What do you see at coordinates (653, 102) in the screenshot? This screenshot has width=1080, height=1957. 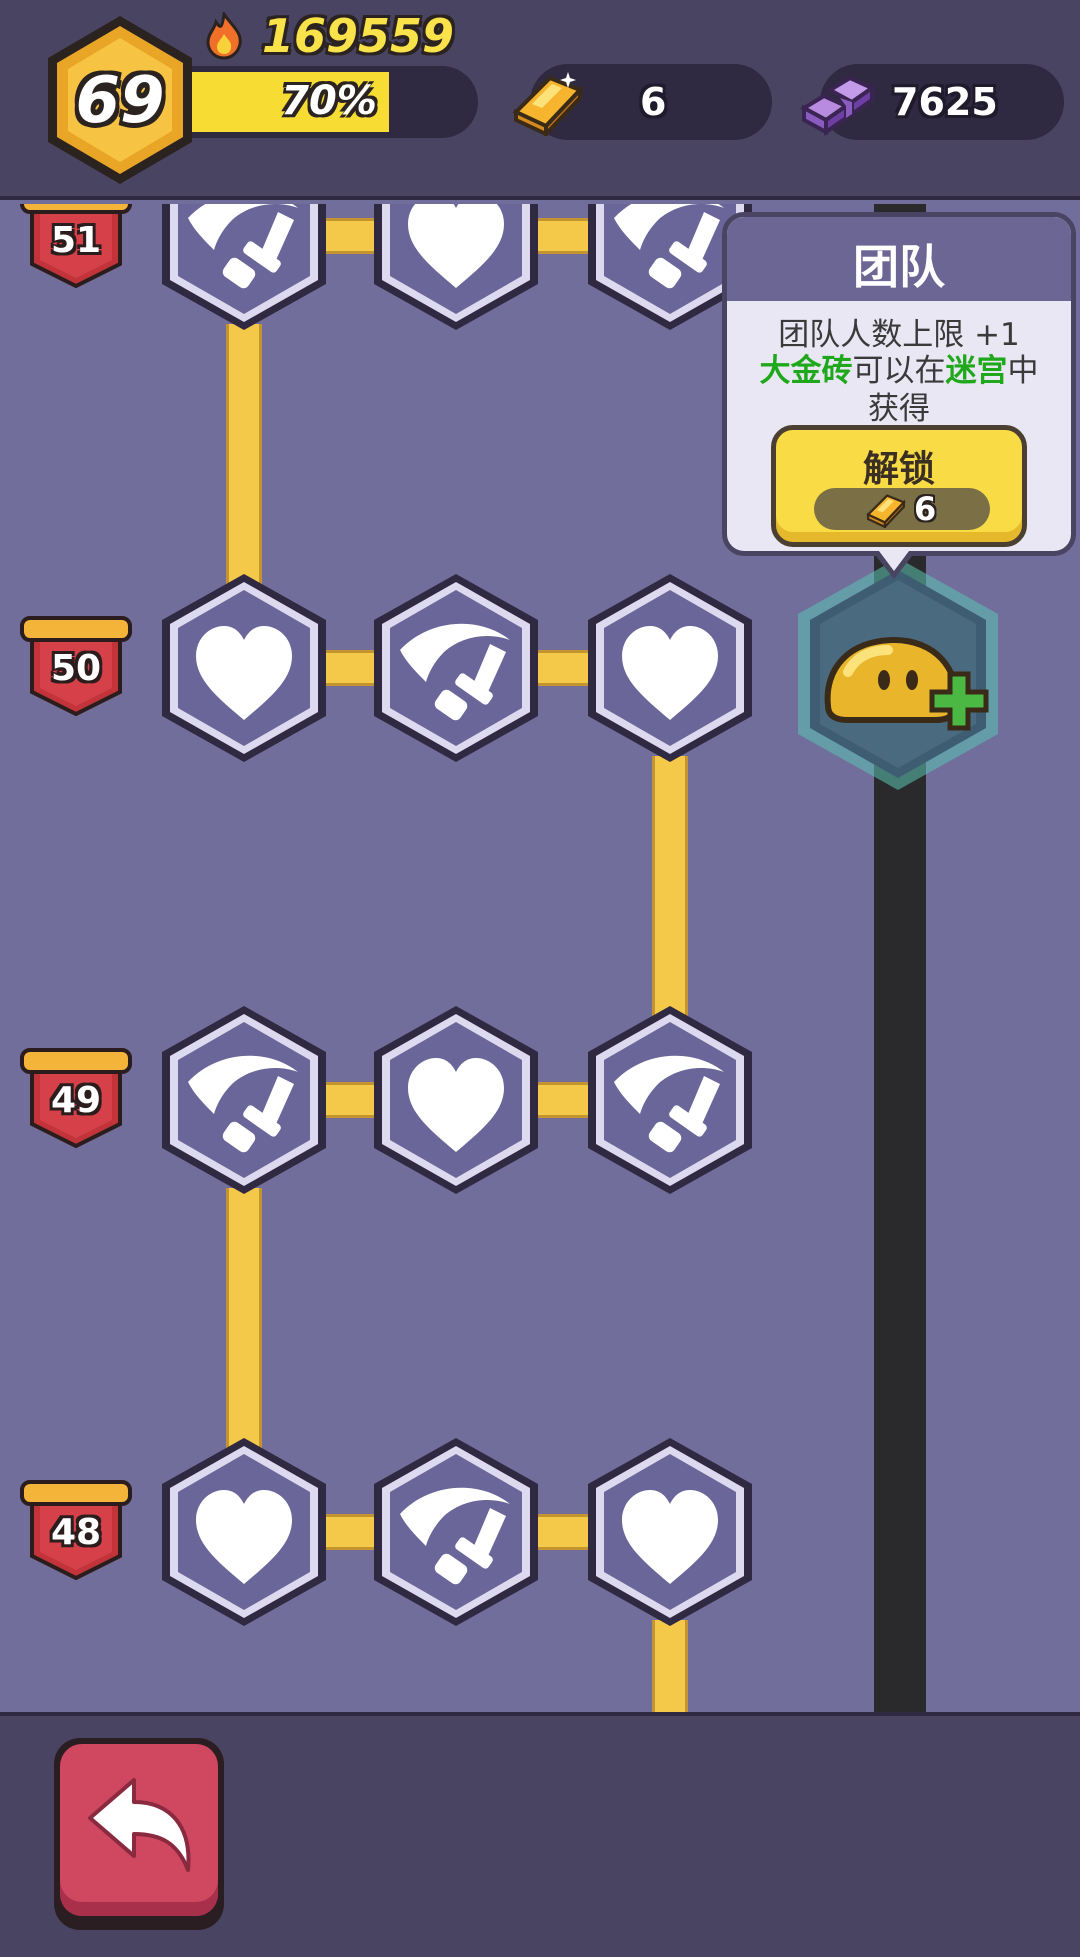 I see `gold-count: 6` at bounding box center [653, 102].